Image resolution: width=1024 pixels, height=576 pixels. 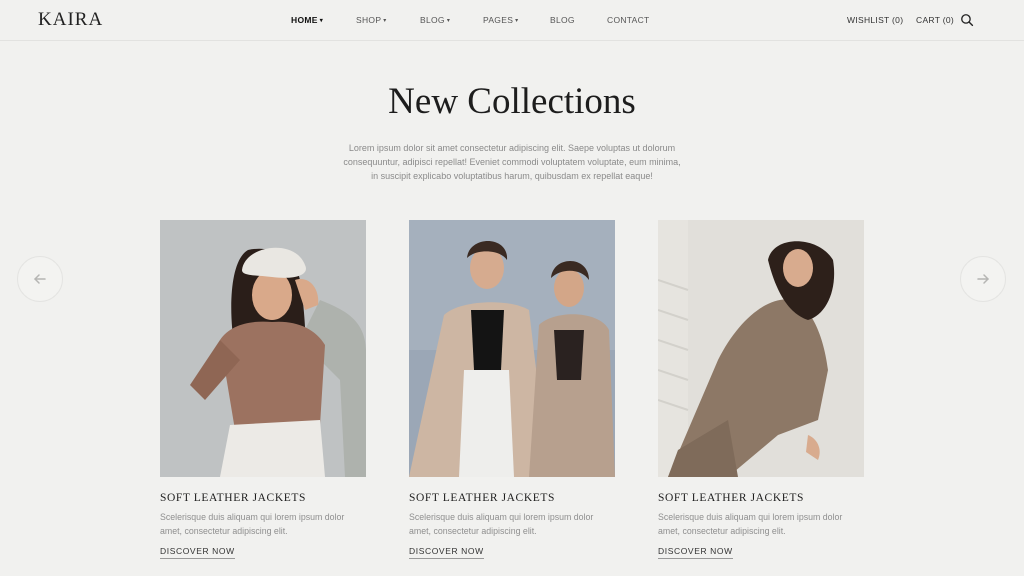 I want to click on nav-item-blog-dropdown: BLOG ▾, so click(x=435, y=20).